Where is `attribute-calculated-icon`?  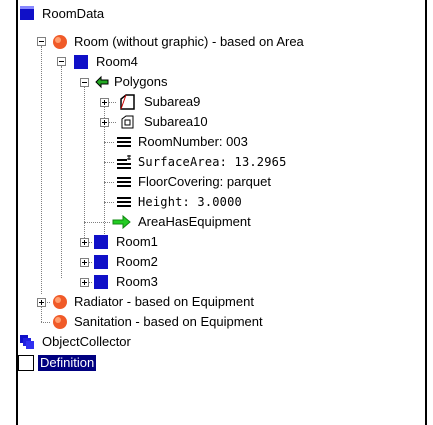 attribute-calculated-icon is located at coordinates (124, 162).